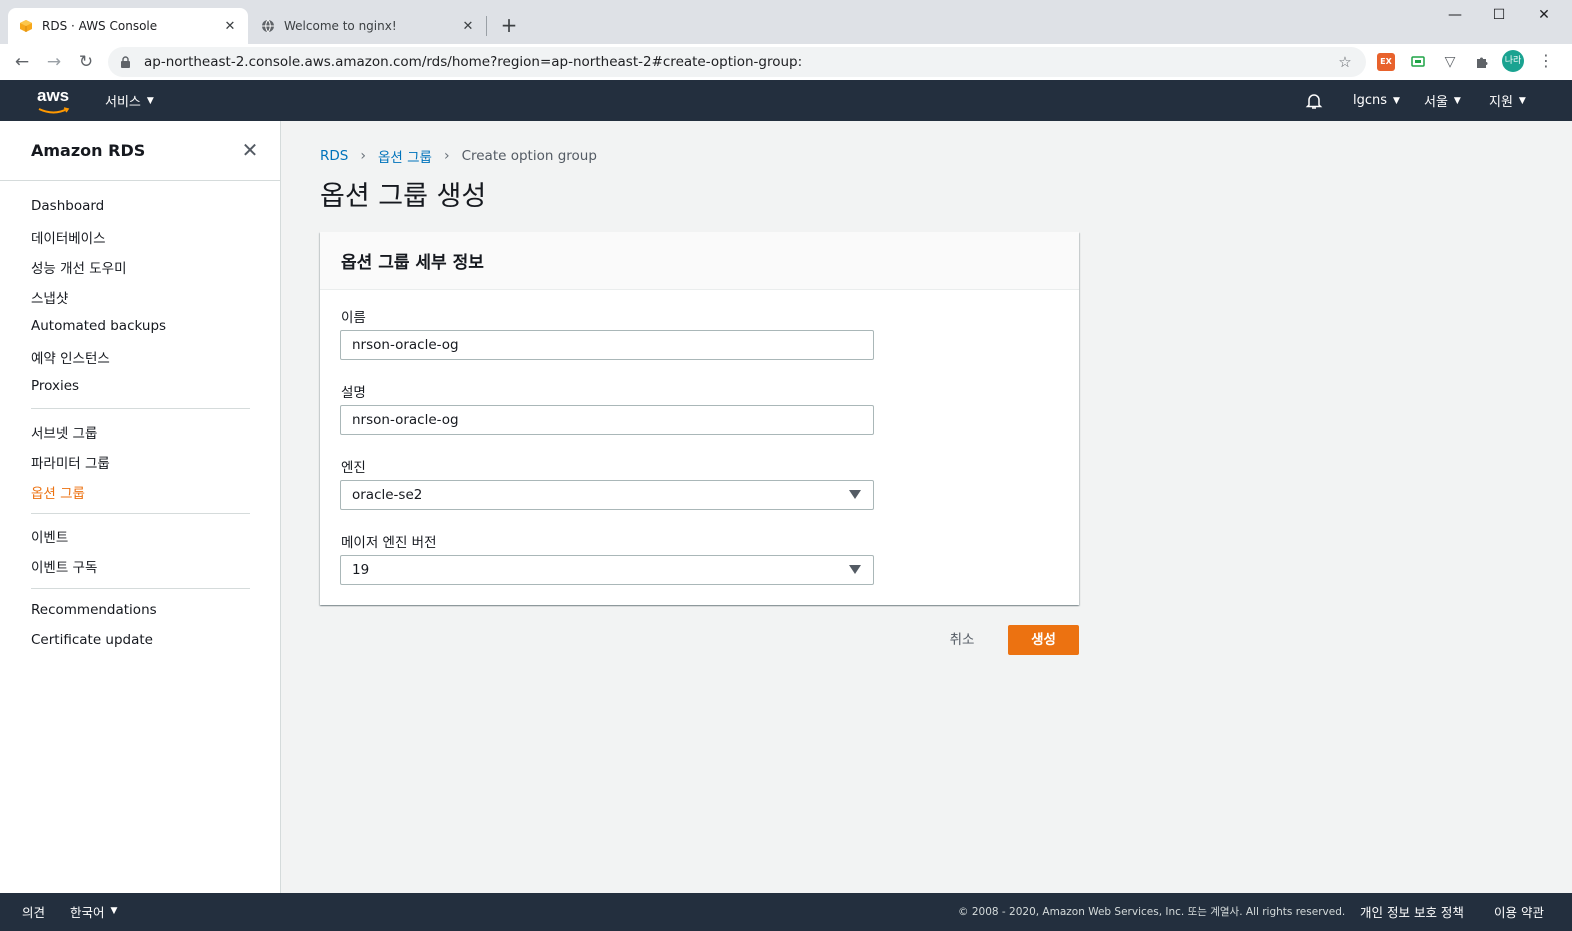 The width and height of the screenshot is (1572, 931). I want to click on sidebar-item-proxies: Proxies, so click(55, 386).